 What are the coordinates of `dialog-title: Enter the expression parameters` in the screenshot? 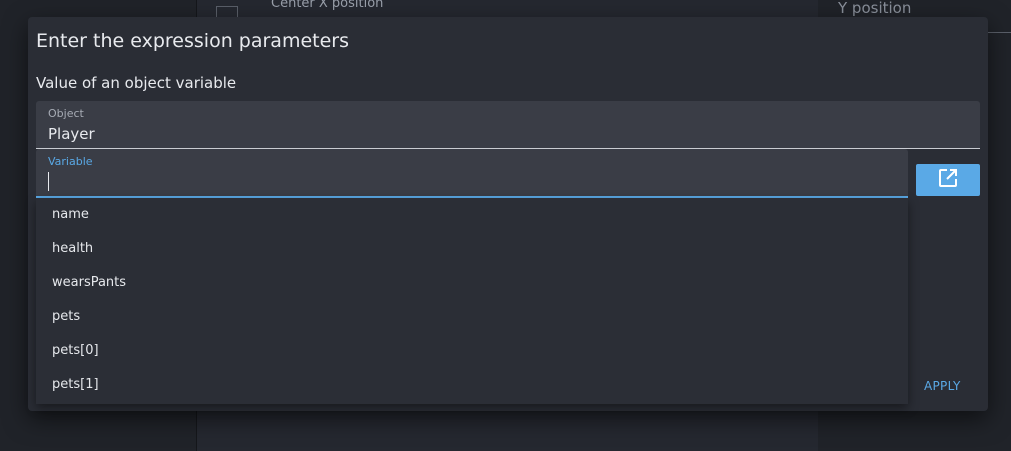 It's located at (192, 41).